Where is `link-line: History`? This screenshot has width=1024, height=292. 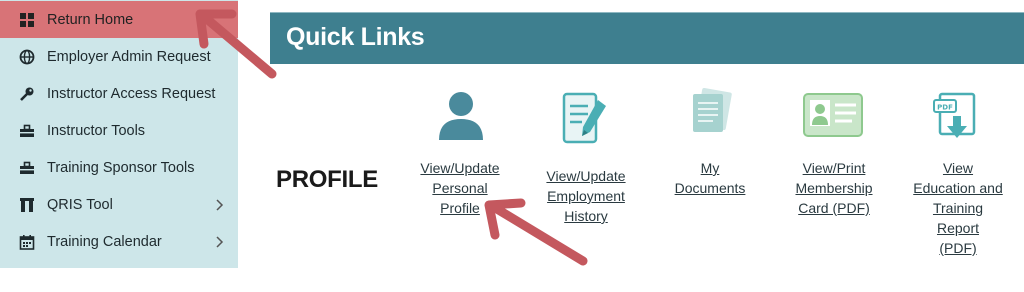 link-line: History is located at coordinates (586, 216).